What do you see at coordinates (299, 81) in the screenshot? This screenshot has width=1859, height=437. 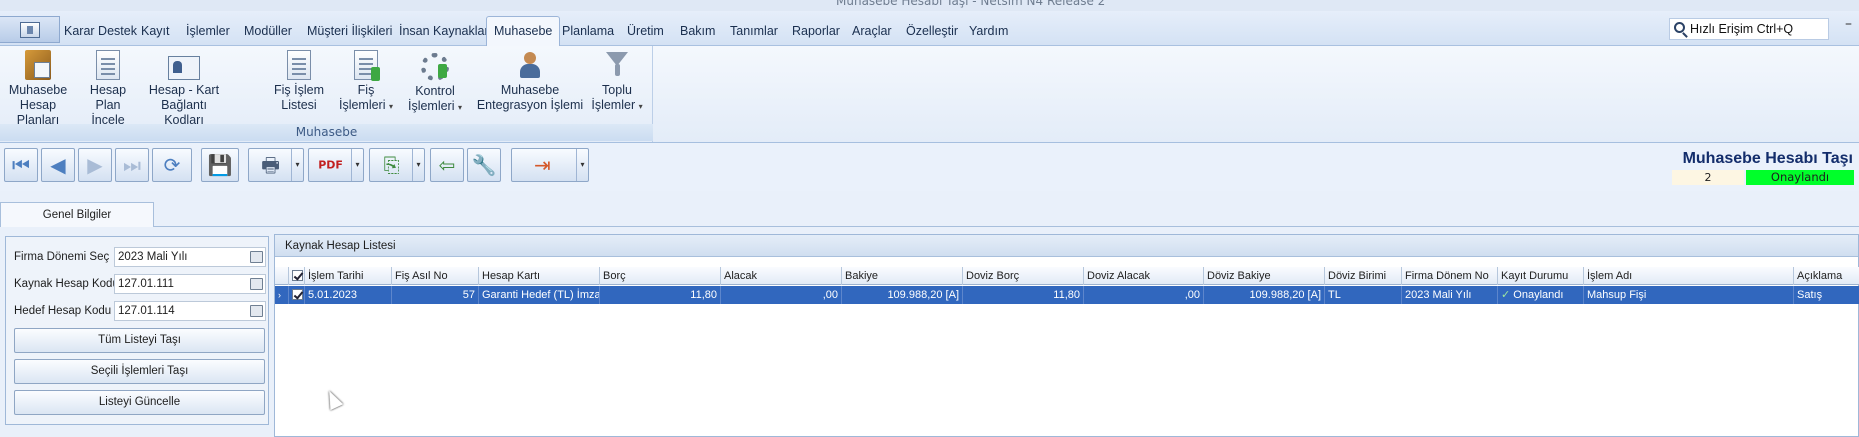 I see `fis-islem-listesi-button: Fiş İşlem Listesi` at bounding box center [299, 81].